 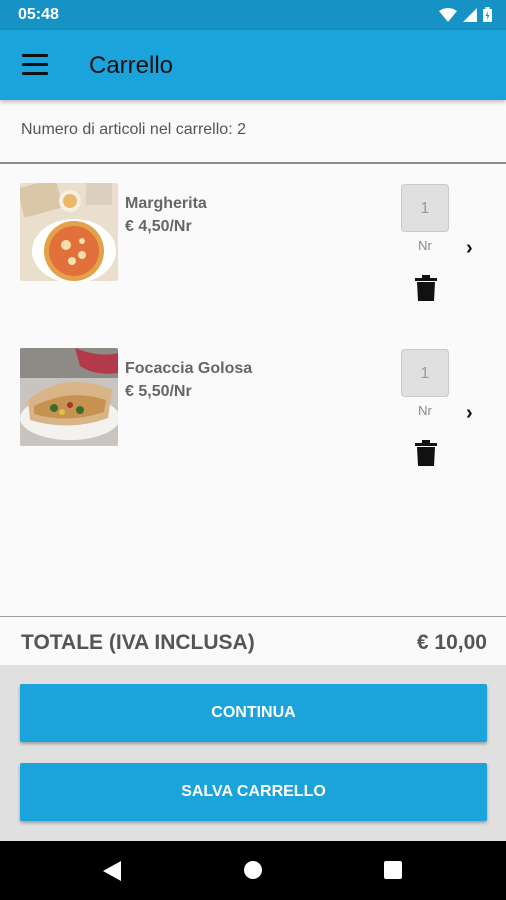 I want to click on product-name: Focaccia Golosa, so click(x=189, y=368).